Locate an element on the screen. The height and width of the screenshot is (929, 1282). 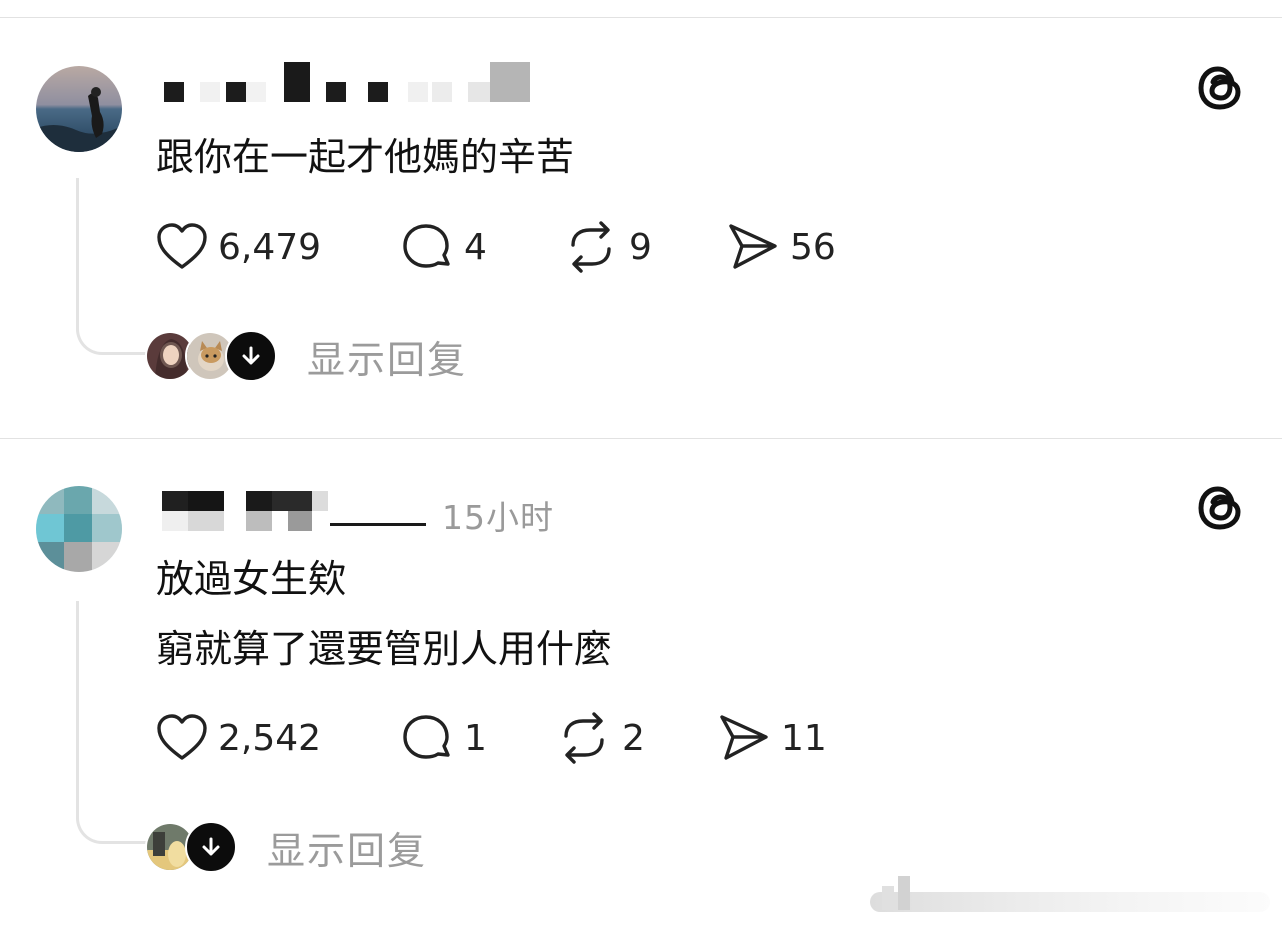
post-body: 跟你在一起才他媽的辛苦 is located at coordinates (365, 157).